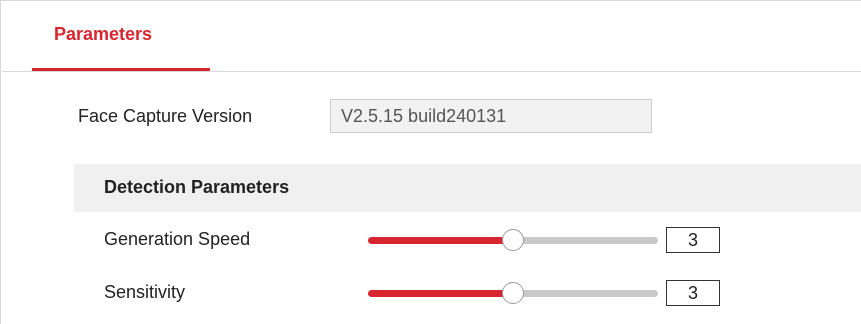 Image resolution: width=861 pixels, height=324 pixels. What do you see at coordinates (693, 240) in the screenshot?
I see `generation-speed-value-input: 3` at bounding box center [693, 240].